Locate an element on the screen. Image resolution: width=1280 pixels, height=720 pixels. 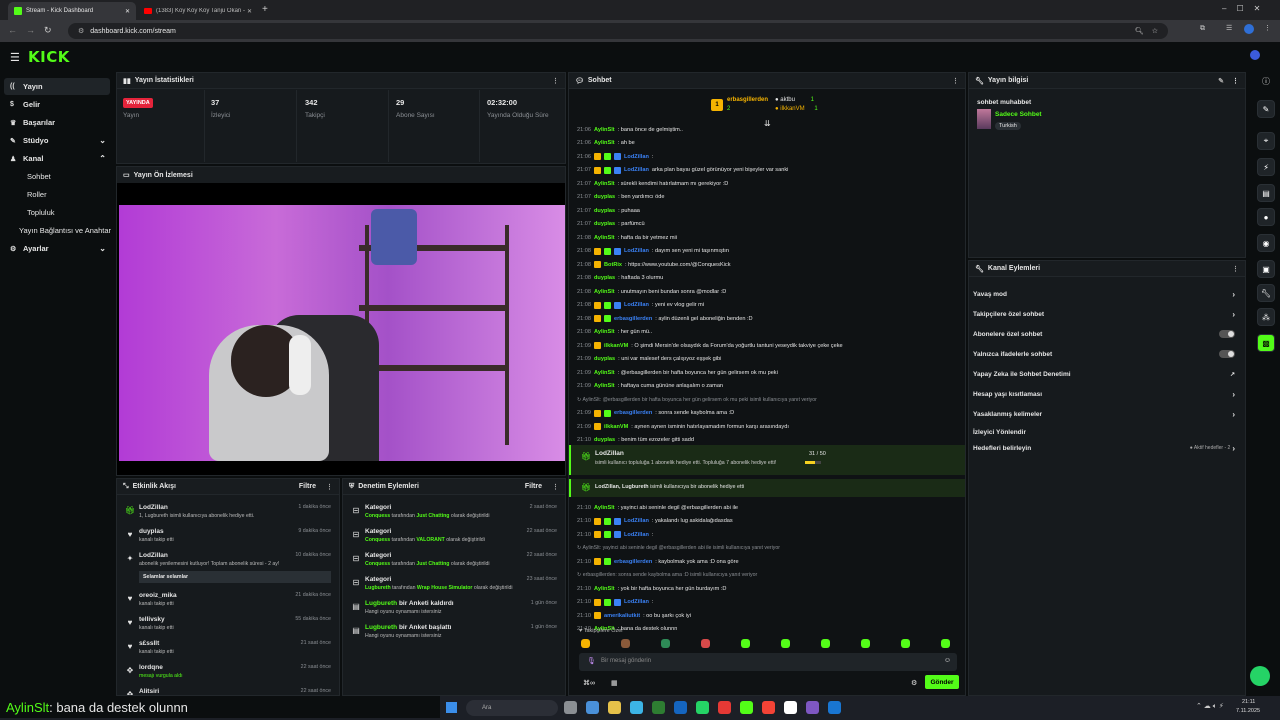
sidebar-item-sohbet: Sohbet is located at coordinates (57, 176).